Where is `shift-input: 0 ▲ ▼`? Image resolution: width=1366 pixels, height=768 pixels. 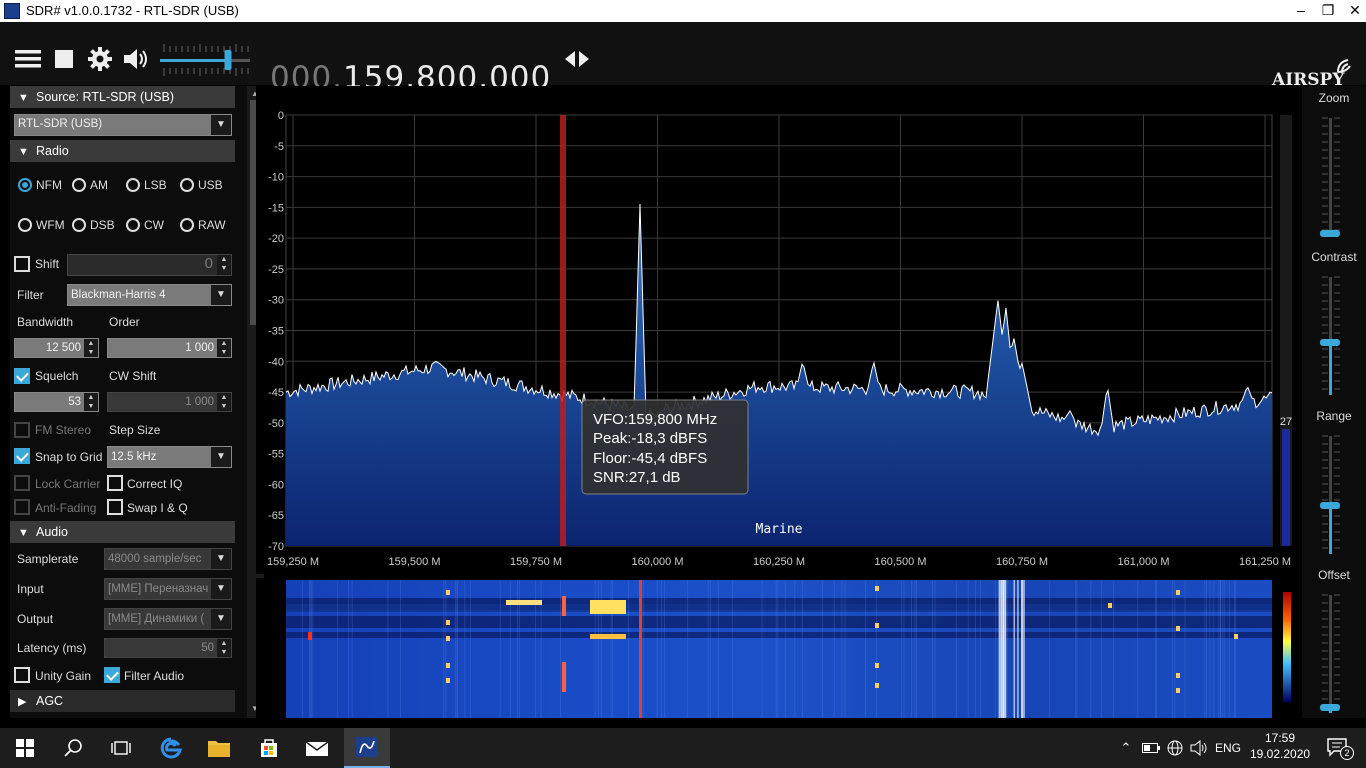
shift-input: 0 ▲ ▼ is located at coordinates (149, 265).